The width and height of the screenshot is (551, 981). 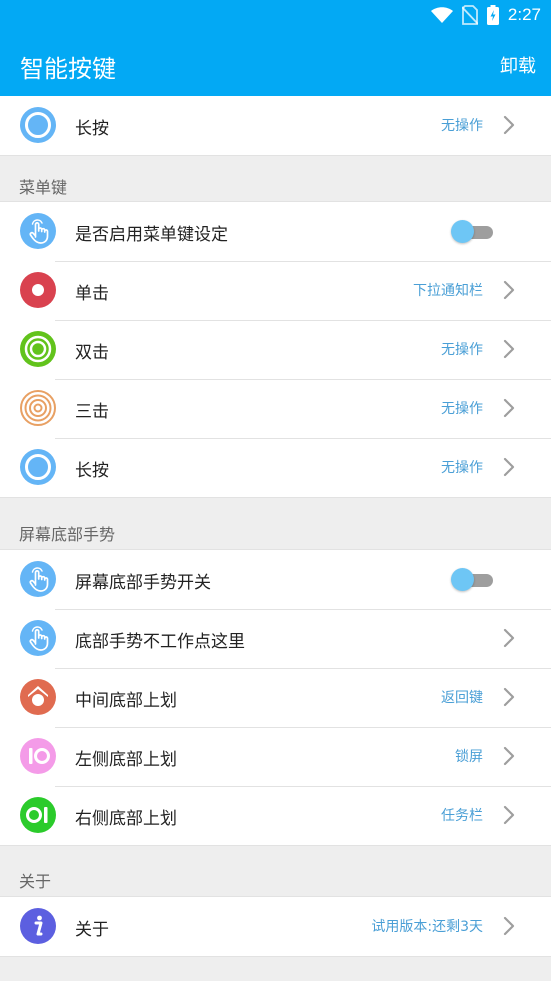 What do you see at coordinates (275, 231) in the screenshot?
I see `menu-key-enable-row: 是否启用菜单键设定` at bounding box center [275, 231].